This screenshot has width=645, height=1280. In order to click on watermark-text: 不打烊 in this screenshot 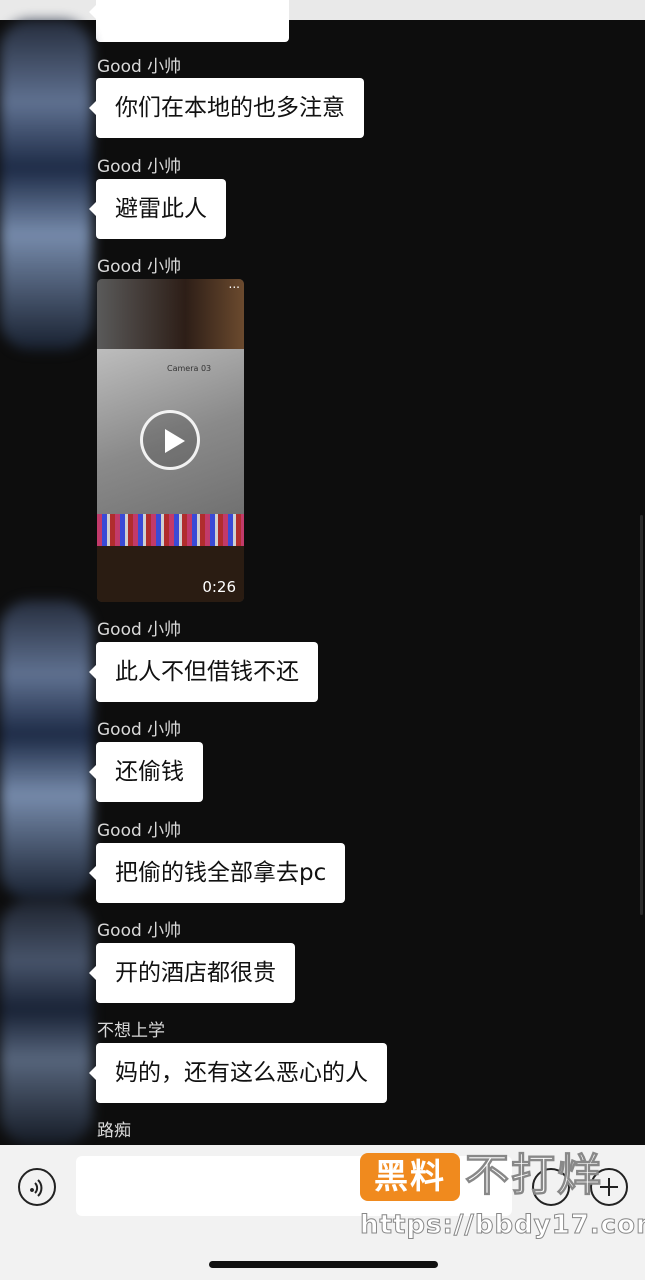, I will do `click(534, 1176)`.